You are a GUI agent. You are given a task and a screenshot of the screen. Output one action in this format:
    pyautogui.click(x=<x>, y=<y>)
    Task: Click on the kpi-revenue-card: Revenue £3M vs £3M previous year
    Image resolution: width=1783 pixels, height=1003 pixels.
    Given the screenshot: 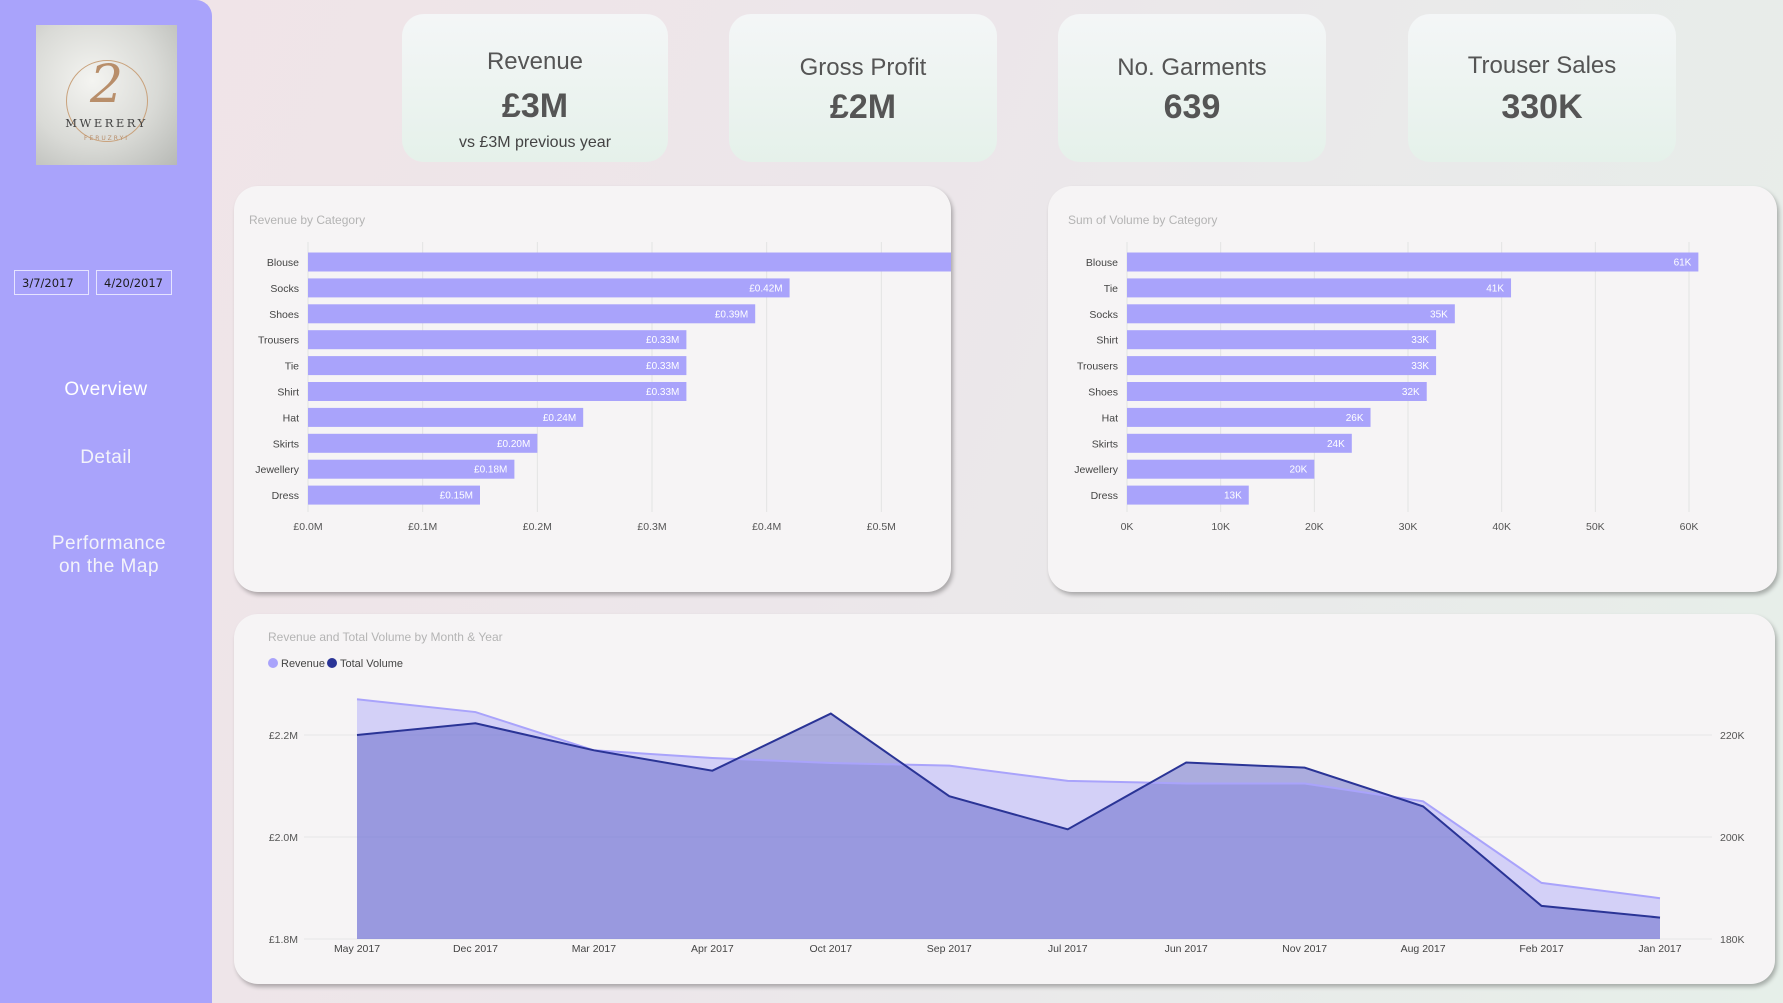 What is the action you would take?
    pyautogui.click(x=535, y=88)
    